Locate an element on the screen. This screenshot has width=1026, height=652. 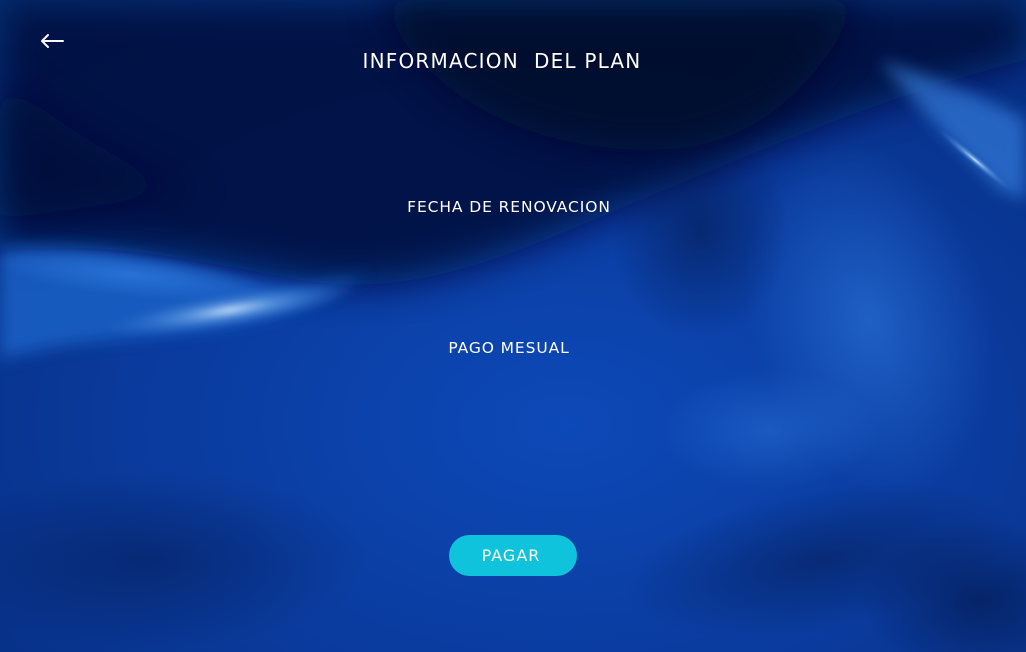
monthly-payment-label: PAGO MESUAL is located at coordinates (509, 348).